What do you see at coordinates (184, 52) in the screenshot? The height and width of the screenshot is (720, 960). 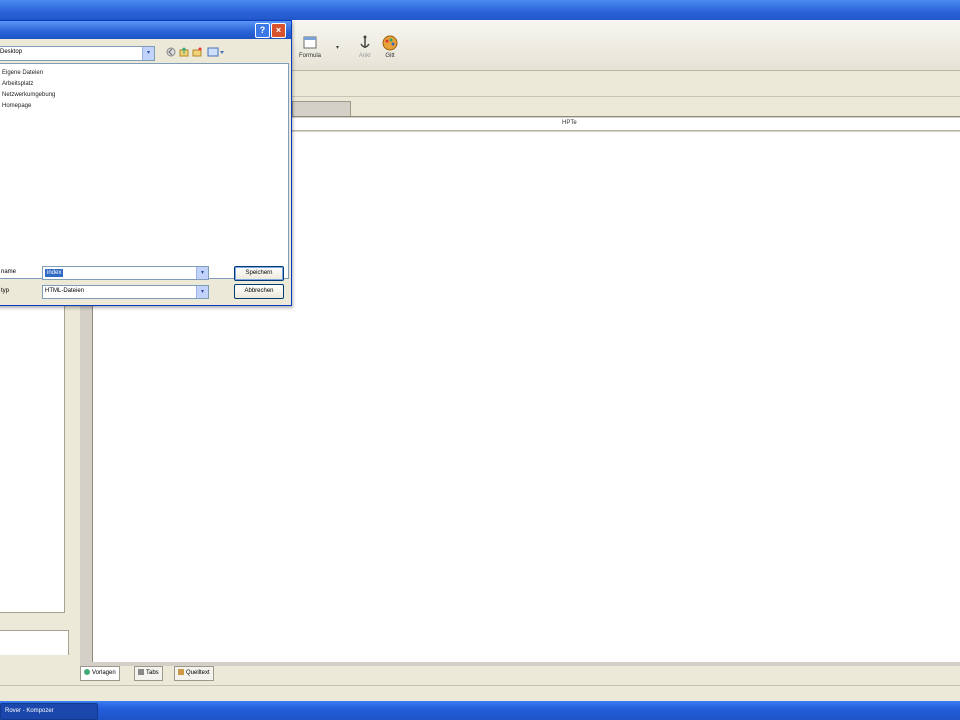 I see `up-folder-icon` at bounding box center [184, 52].